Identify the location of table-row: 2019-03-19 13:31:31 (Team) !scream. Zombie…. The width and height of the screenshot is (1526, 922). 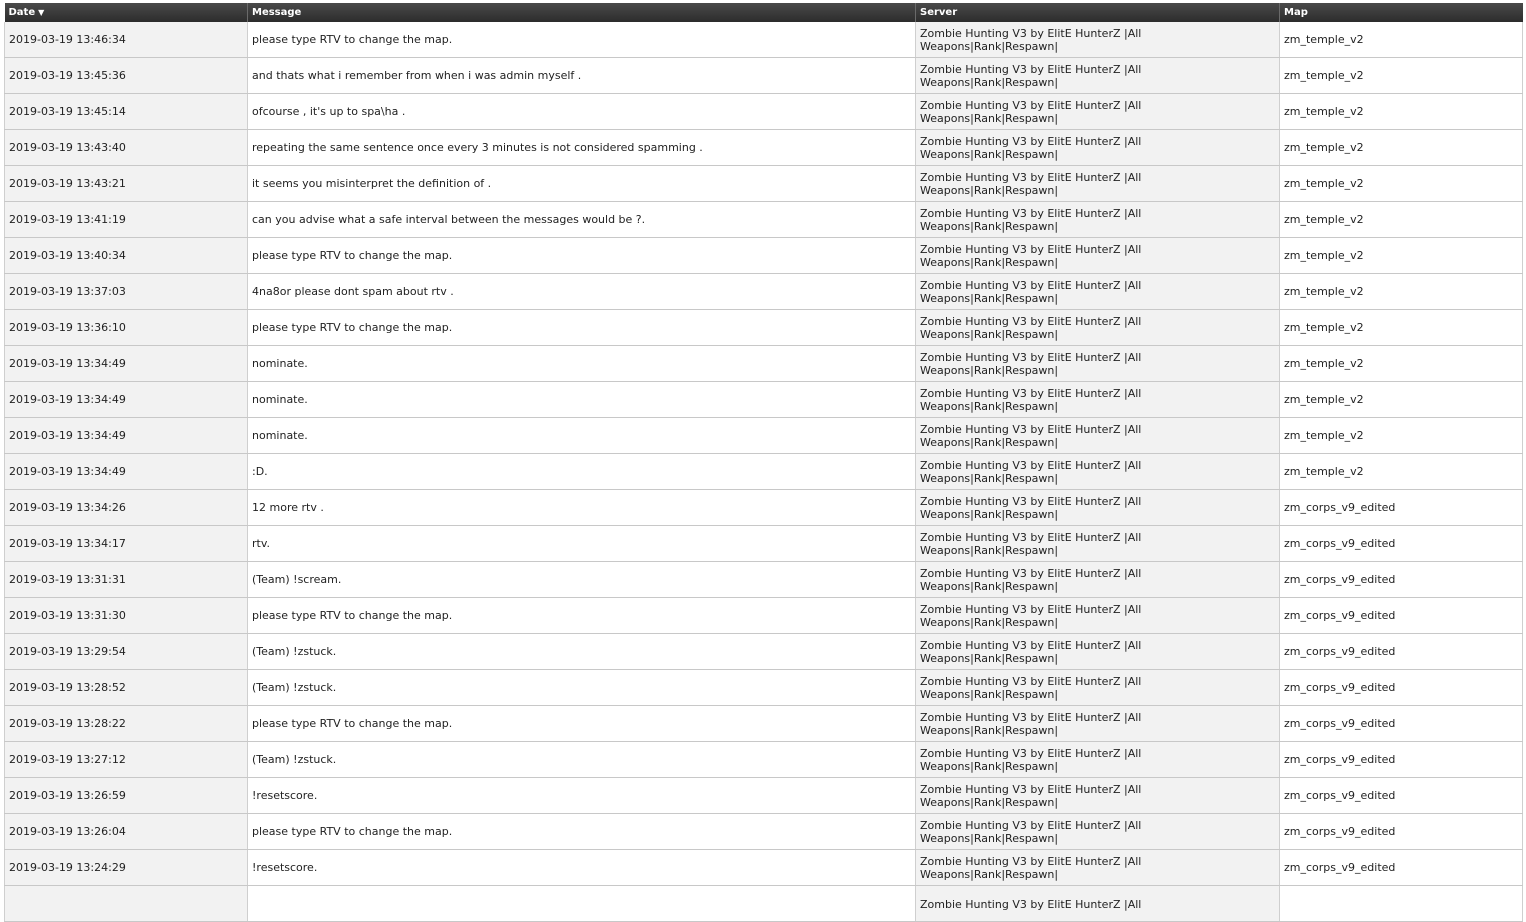
(763, 579).